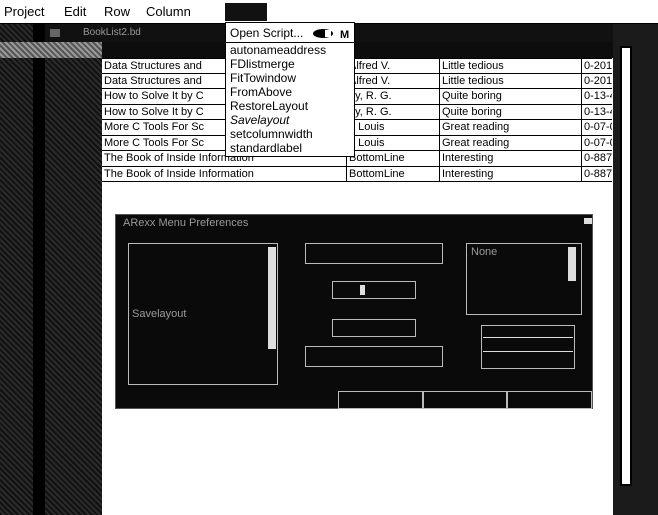 This screenshot has height=515, width=658. I want to click on command-field, so click(374, 356).